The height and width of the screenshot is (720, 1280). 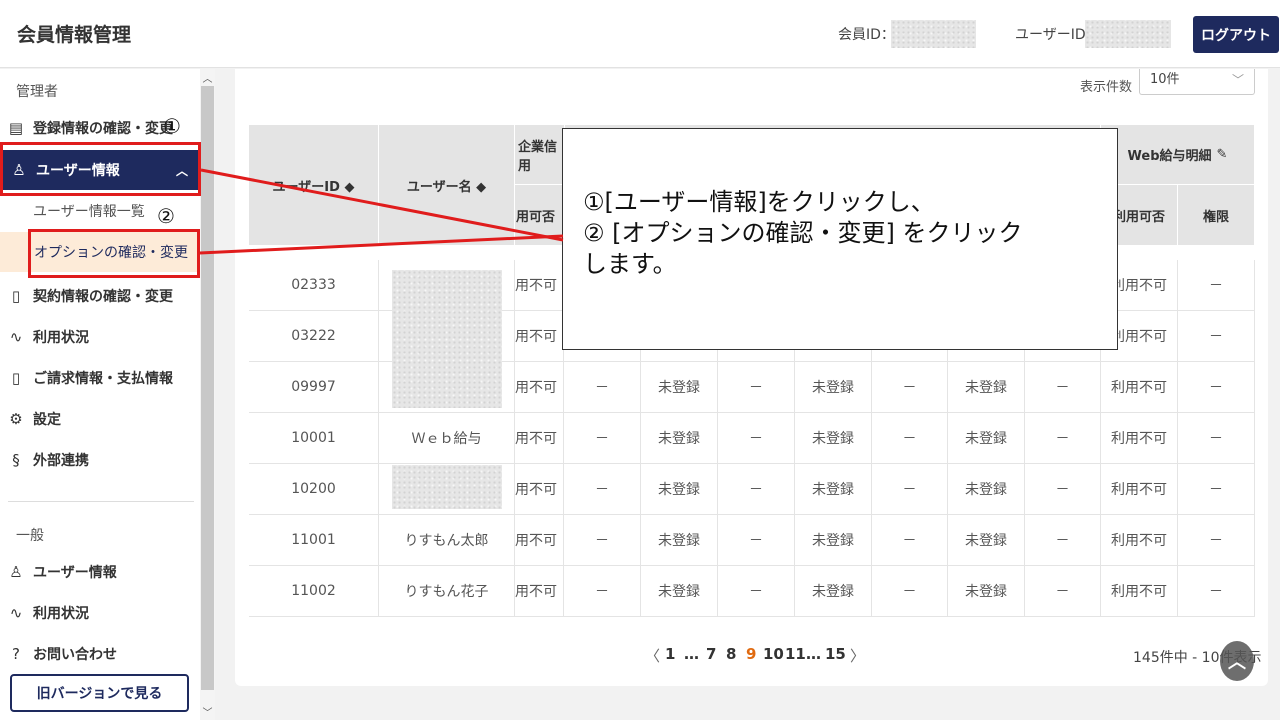 I want to click on display-count-select: 10件 ﹀, so click(x=1197, y=82).